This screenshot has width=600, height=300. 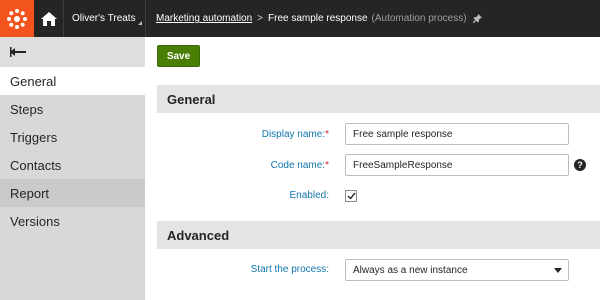 What do you see at coordinates (72, 165) in the screenshot?
I see `sidebar-item-contacts: Contacts` at bounding box center [72, 165].